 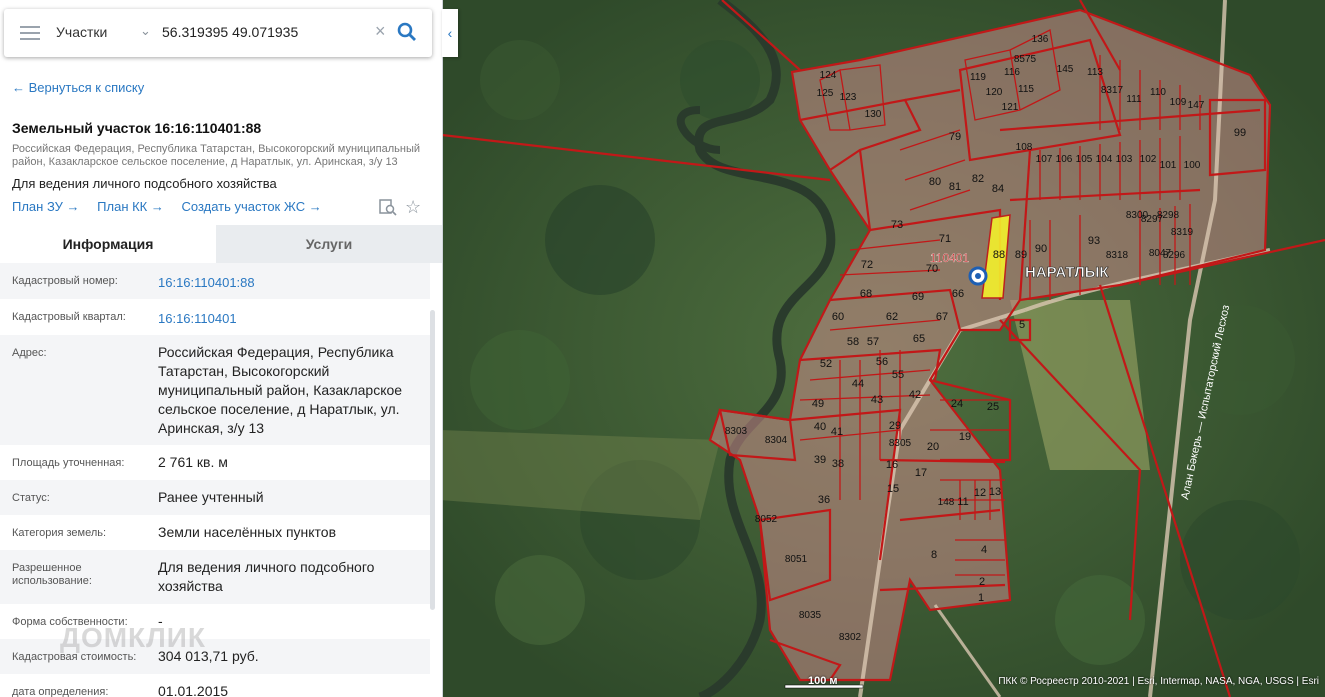 What do you see at coordinates (1112, 90) in the screenshot?
I see `parcel-label-8317: 8317` at bounding box center [1112, 90].